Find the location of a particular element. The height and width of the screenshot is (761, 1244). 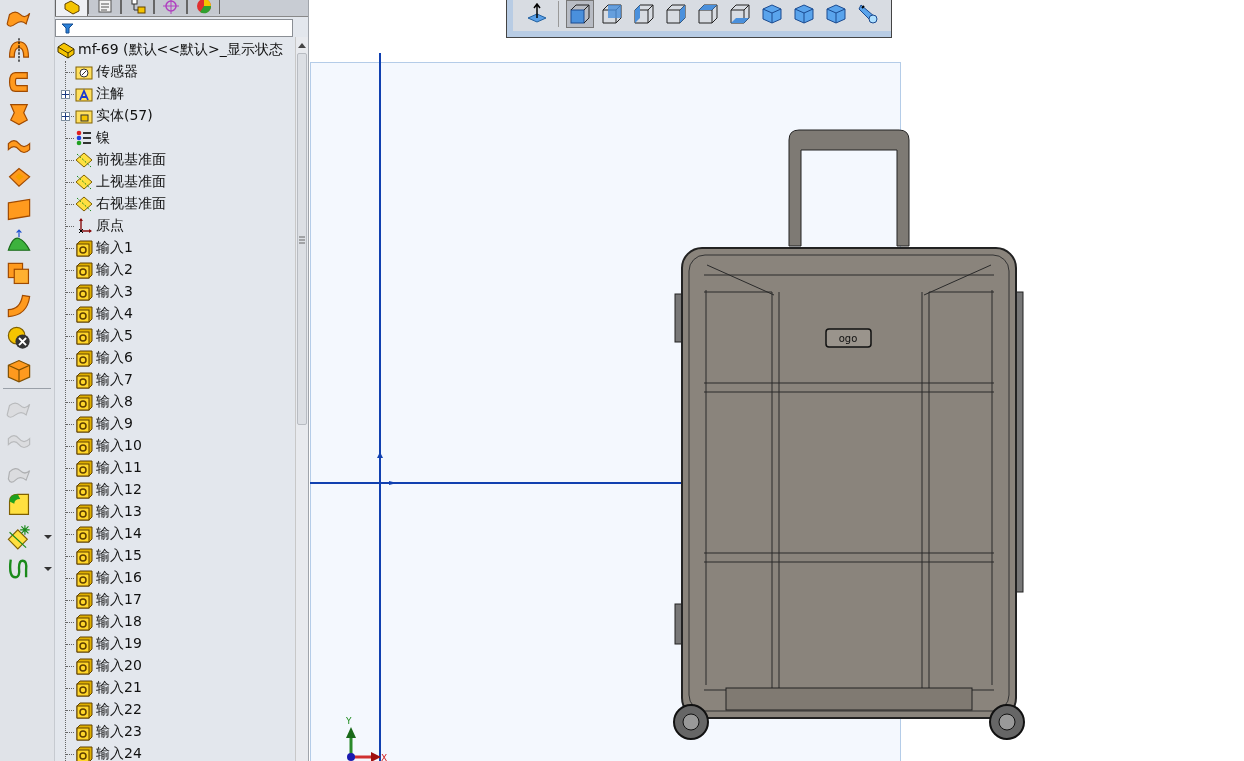

tree-item: 输入15 is located at coordinates (119, 556).